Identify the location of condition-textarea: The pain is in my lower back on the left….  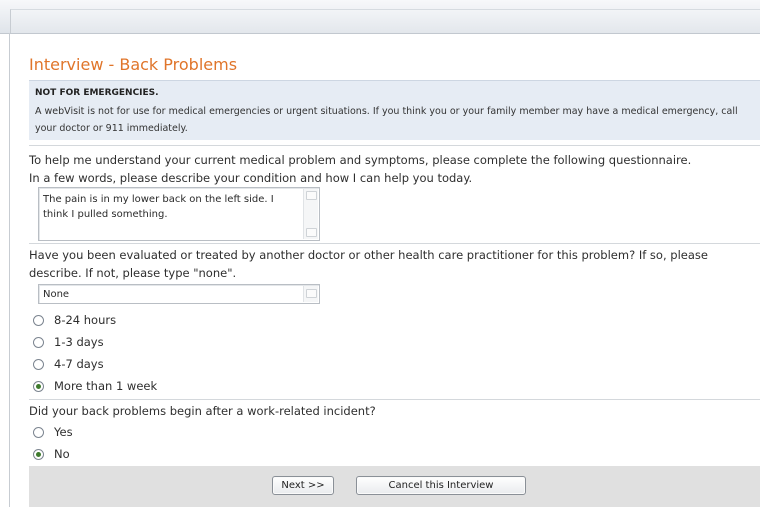
(179, 214).